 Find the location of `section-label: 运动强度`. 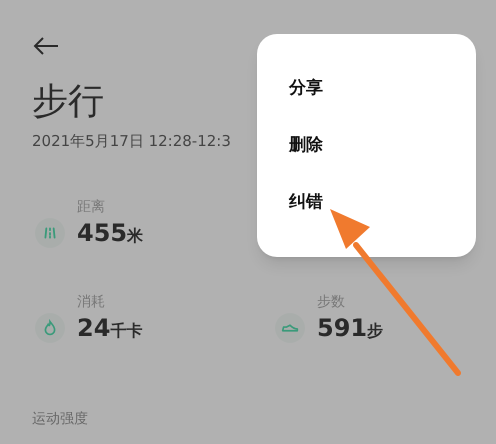

section-label: 运动强度 is located at coordinates (60, 419).